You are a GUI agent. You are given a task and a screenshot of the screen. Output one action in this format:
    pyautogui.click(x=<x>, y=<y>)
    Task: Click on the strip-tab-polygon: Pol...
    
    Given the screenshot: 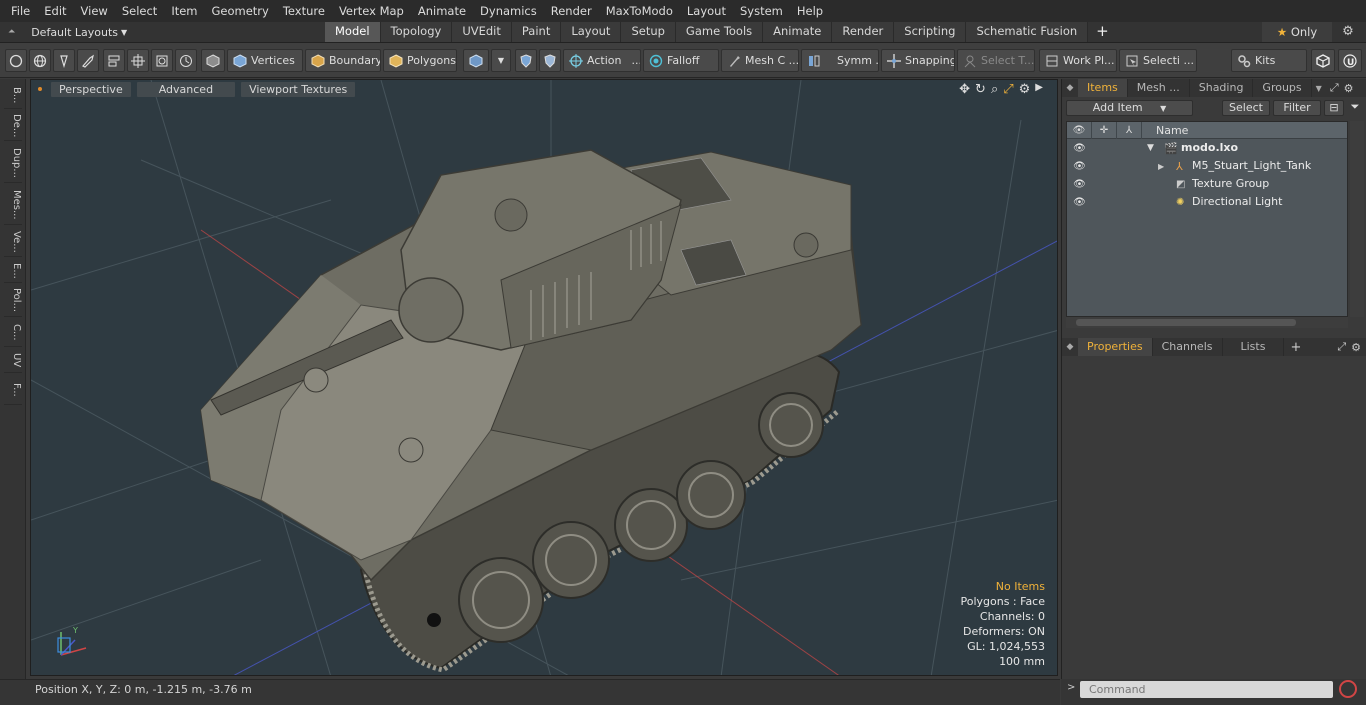 What is the action you would take?
    pyautogui.click(x=13, y=301)
    